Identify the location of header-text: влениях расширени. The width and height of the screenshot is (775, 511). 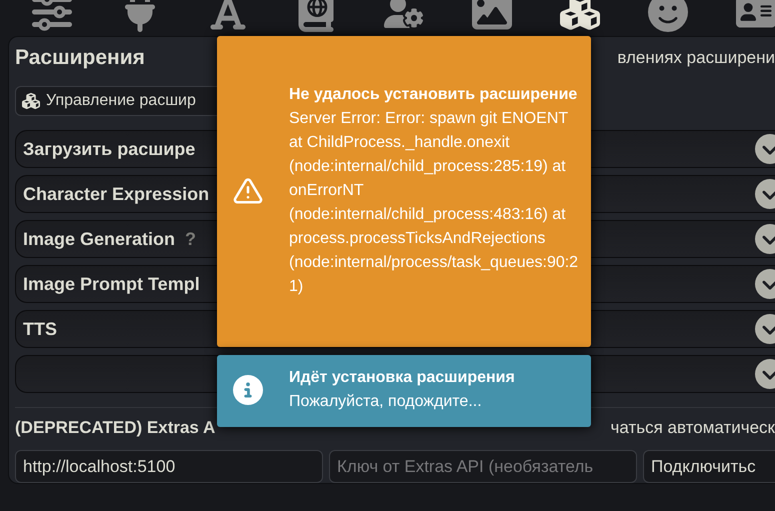
(696, 58).